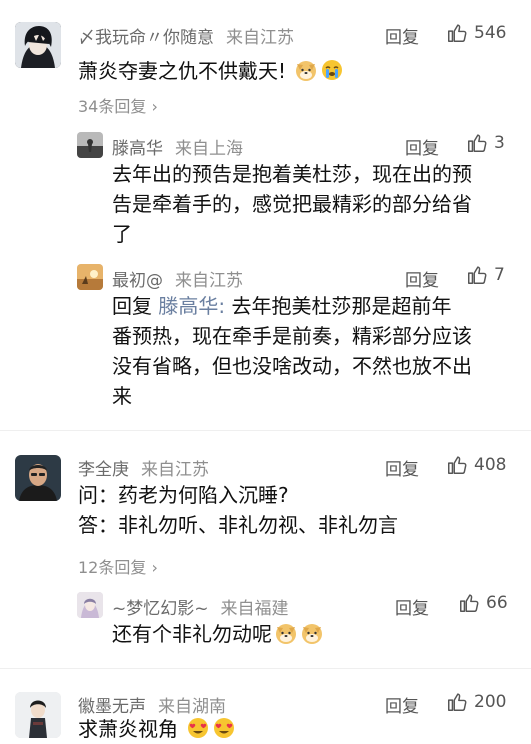 Image resolution: width=531 pixels, height=744 pixels. I want to click on like-count: 3, so click(499, 143).